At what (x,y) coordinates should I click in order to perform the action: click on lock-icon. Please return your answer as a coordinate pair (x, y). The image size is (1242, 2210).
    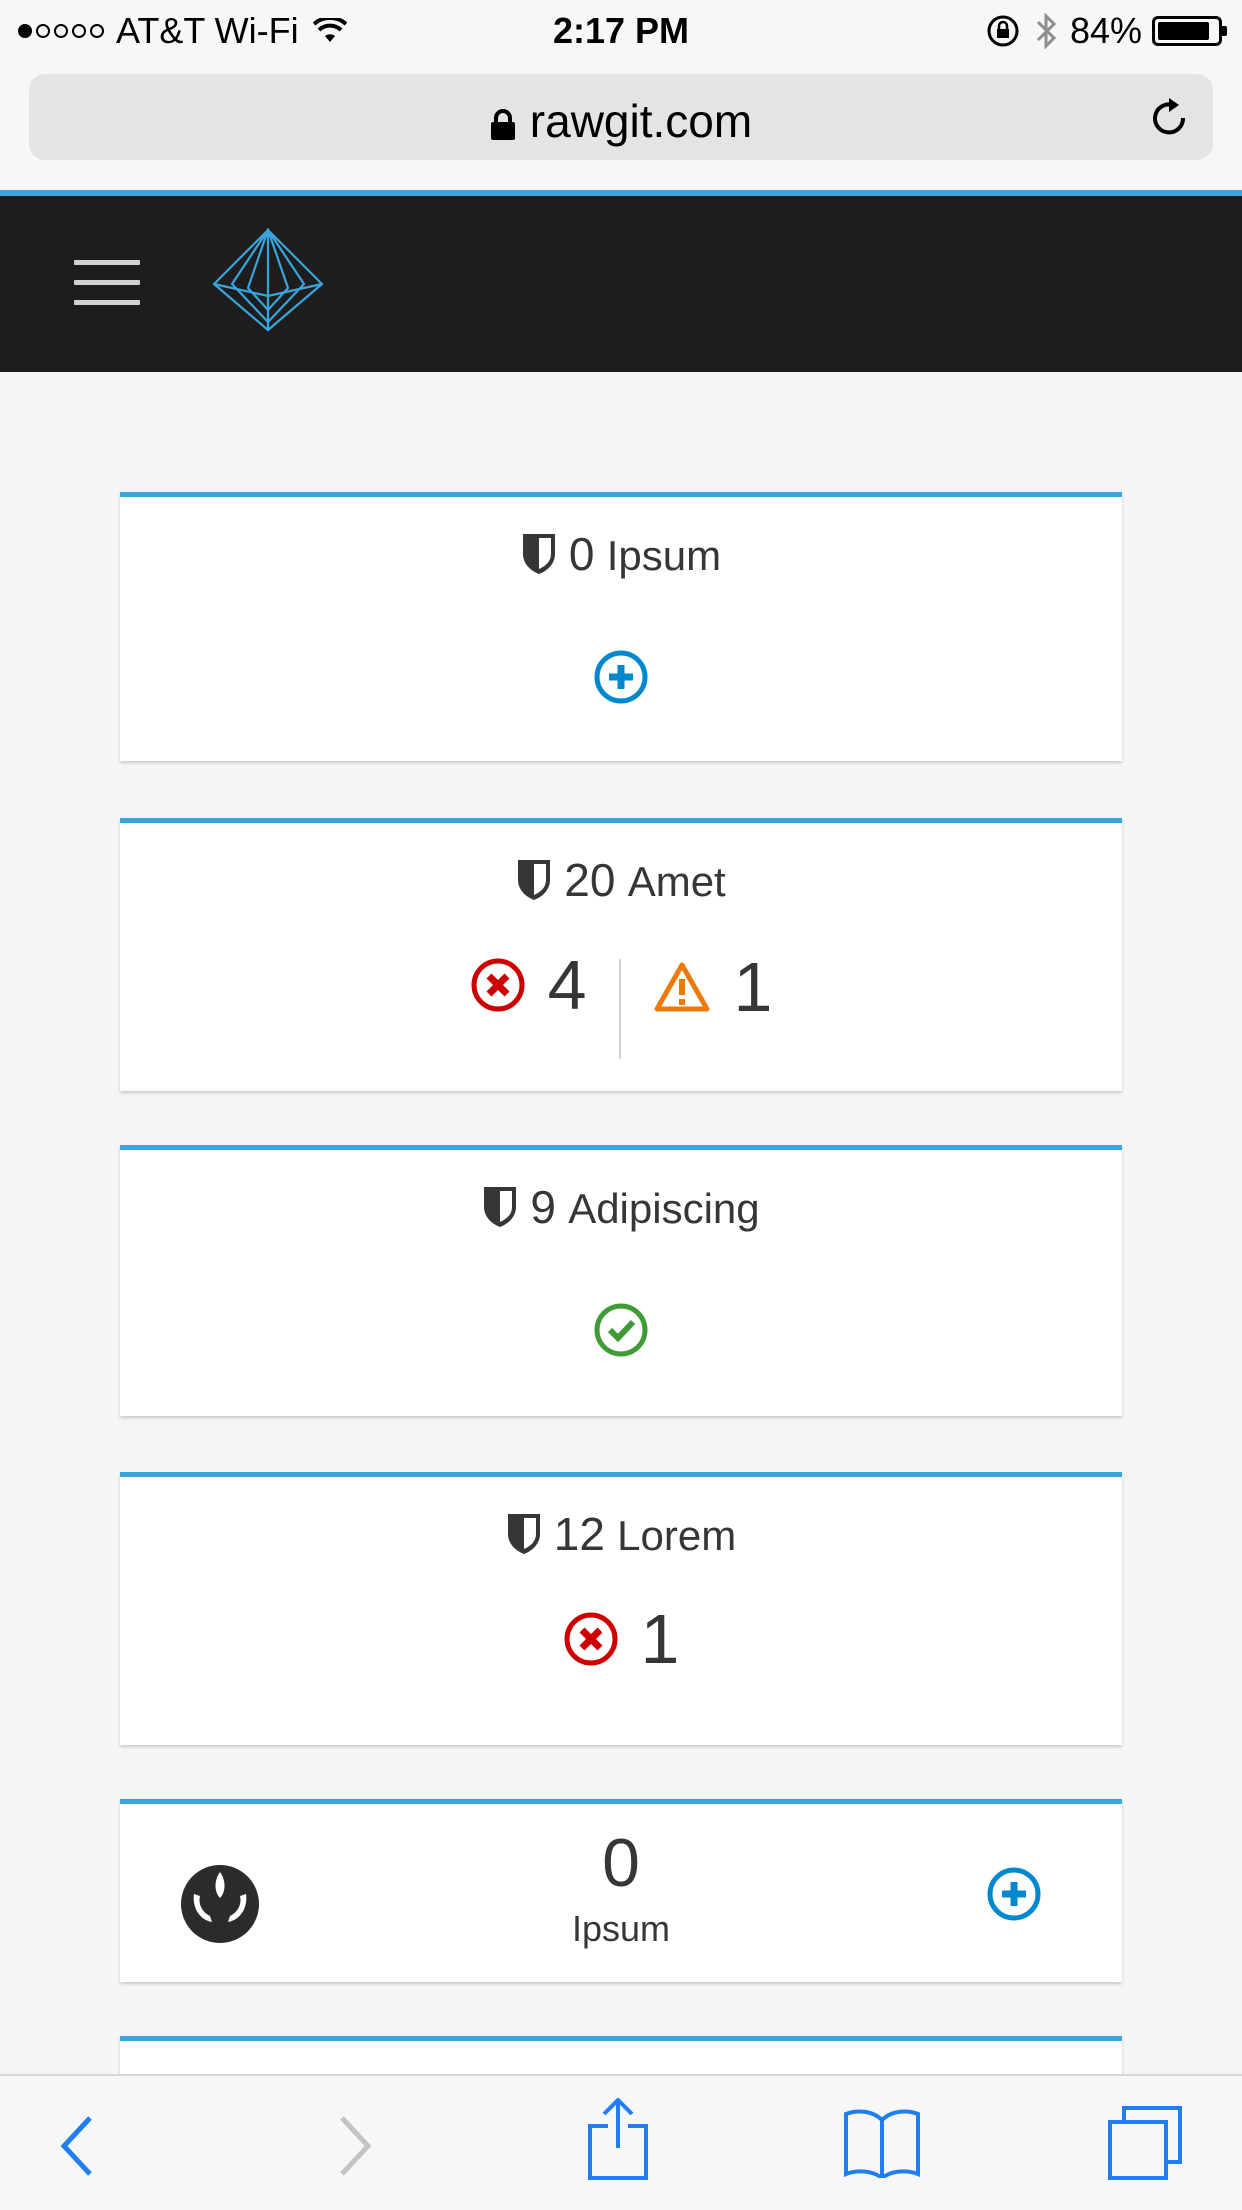
    Looking at the image, I should click on (502, 124).